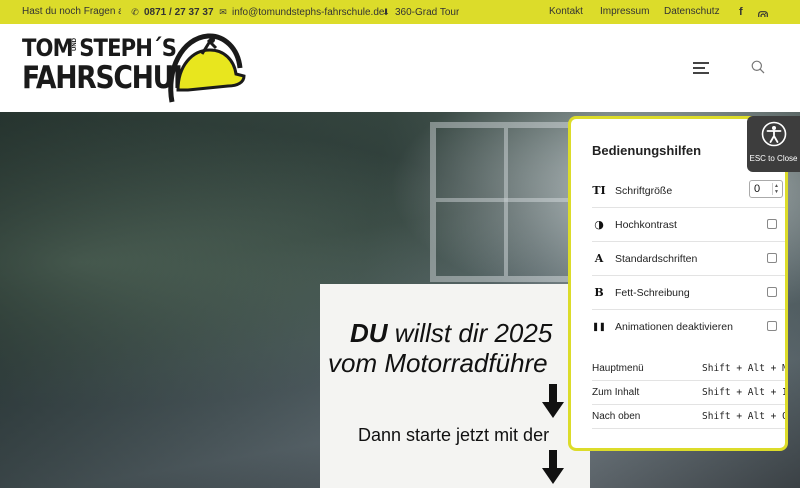  I want to click on shortcut-label: Hauptmenü, so click(618, 368).